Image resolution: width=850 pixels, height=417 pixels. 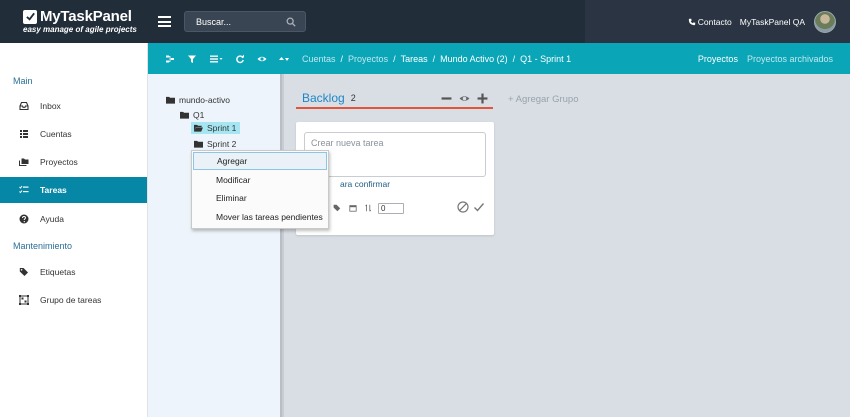 What do you see at coordinates (198, 128) in the screenshot?
I see `folder-open-icon` at bounding box center [198, 128].